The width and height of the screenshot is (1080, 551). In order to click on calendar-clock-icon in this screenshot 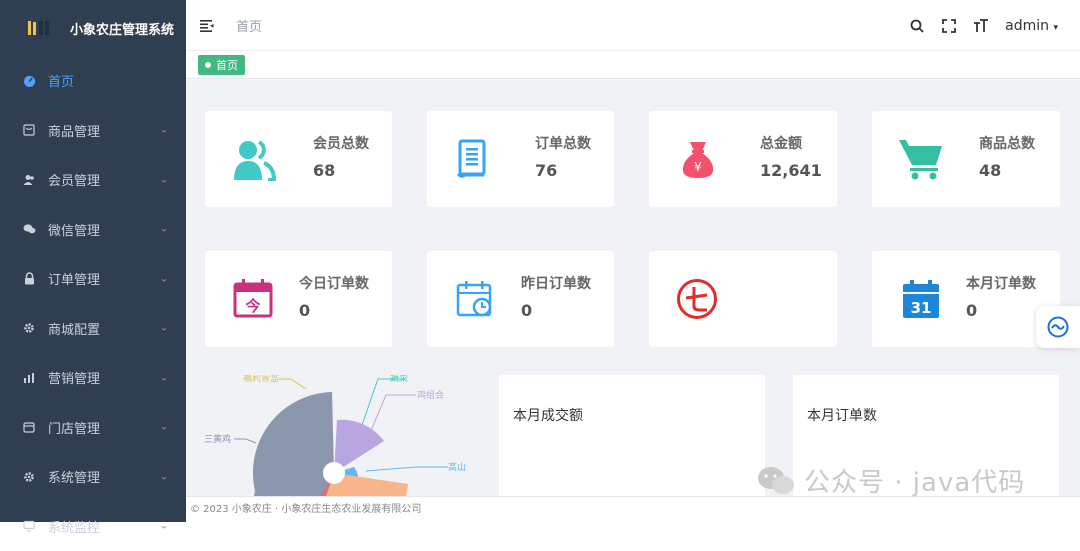, I will do `click(475, 301)`.